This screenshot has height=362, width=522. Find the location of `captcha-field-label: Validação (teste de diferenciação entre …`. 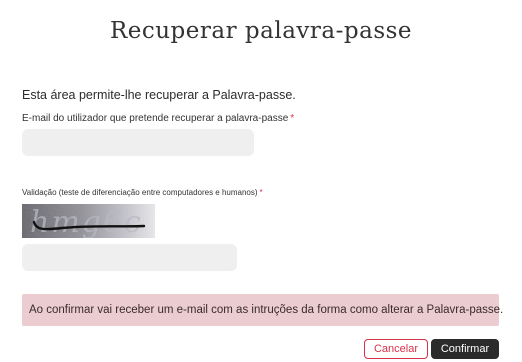

captcha-field-label: Validação (teste de diferenciação entre … is located at coordinates (142, 192).